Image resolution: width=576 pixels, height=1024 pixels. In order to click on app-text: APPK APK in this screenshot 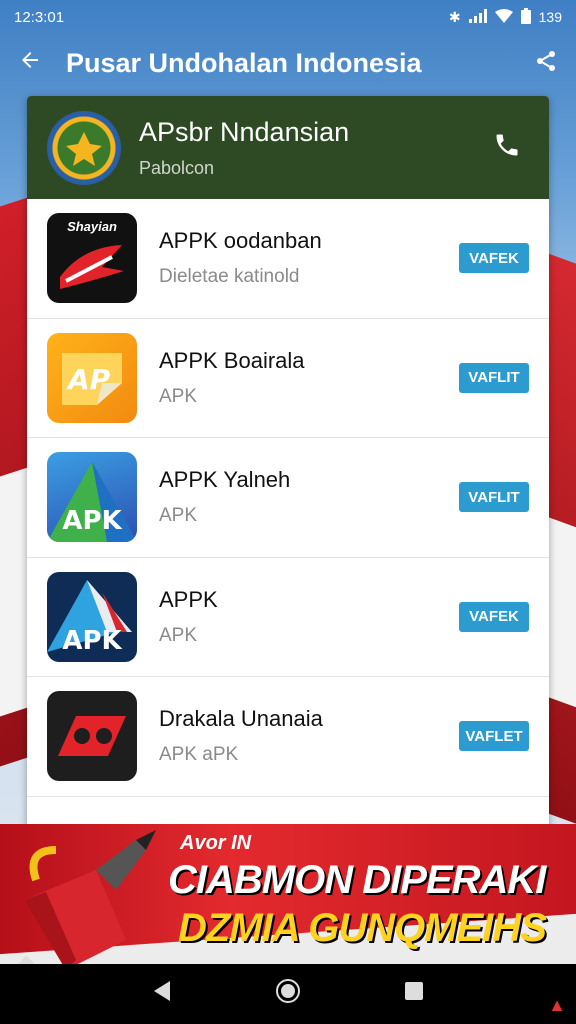, I will do `click(298, 617)`.